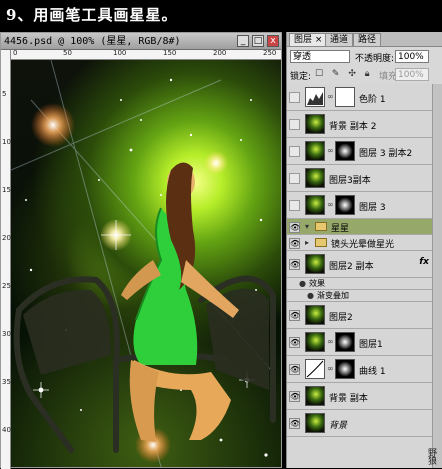 The height and width of the screenshot is (469, 442). Describe the element at coordinates (350, 181) in the screenshot. I see `layer-name: 图层3副本` at that location.